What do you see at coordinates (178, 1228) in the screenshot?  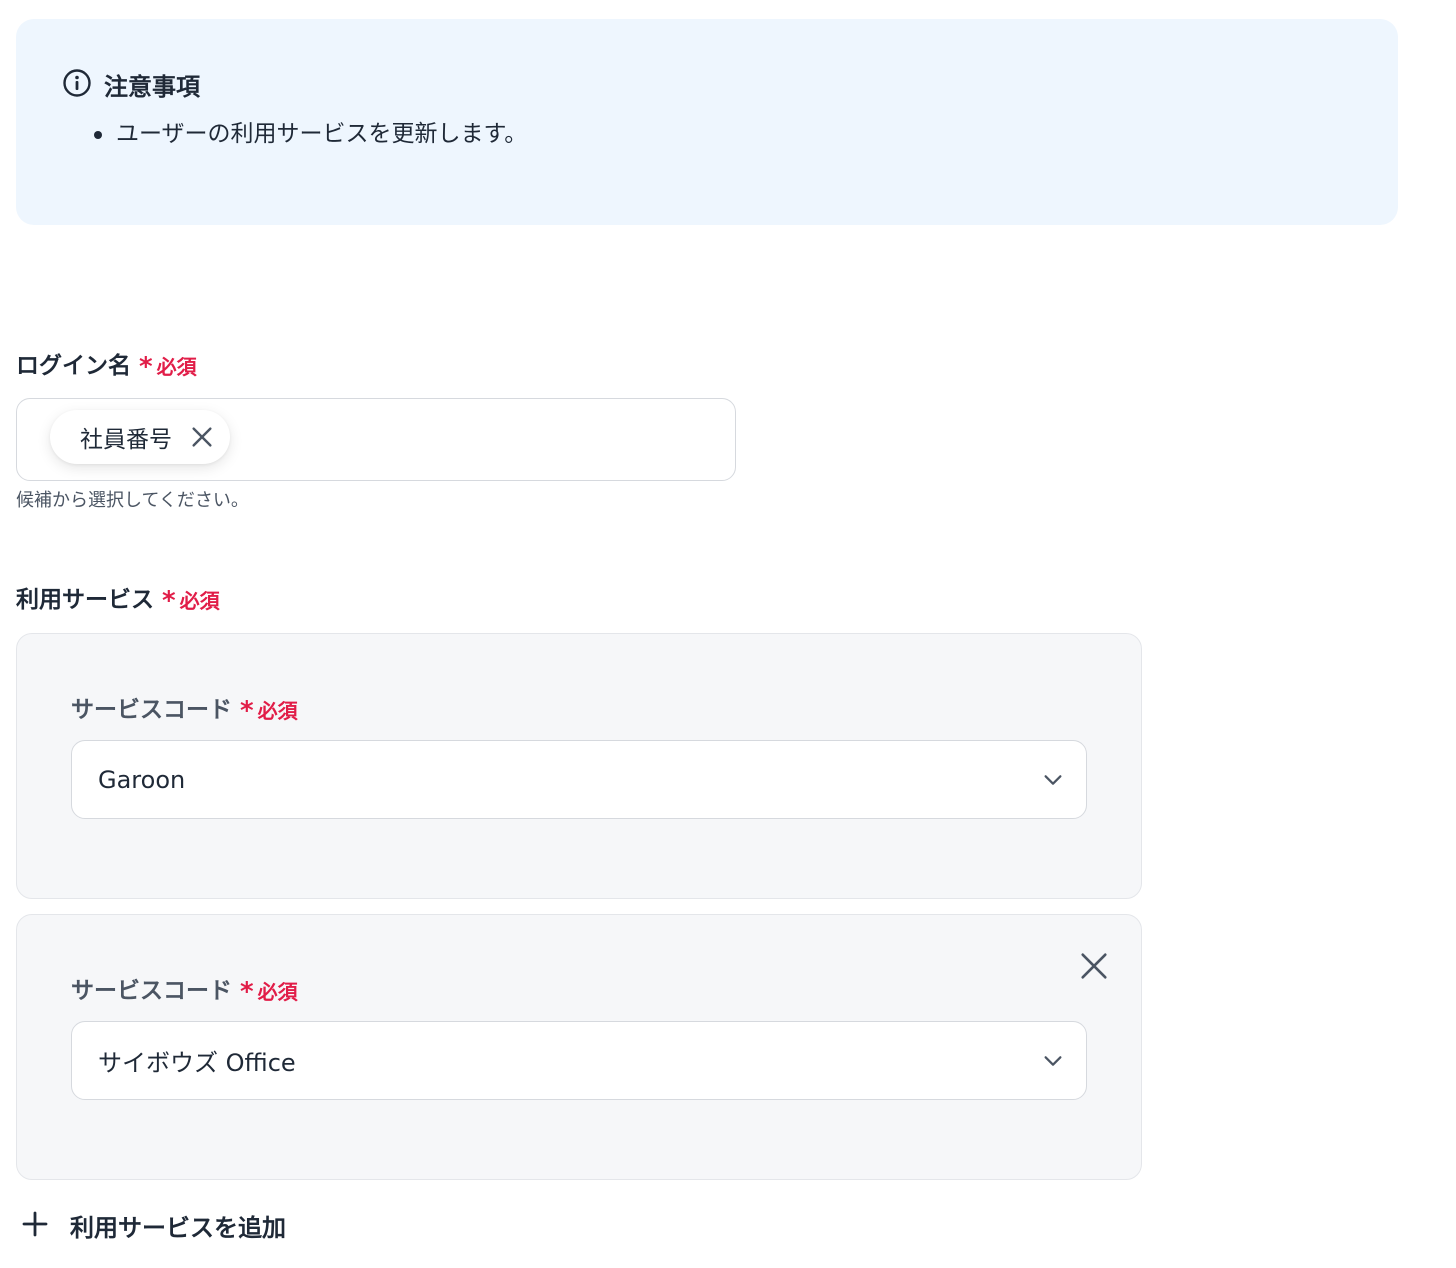 I see `add-service-label: 利用サービスを追加` at bounding box center [178, 1228].